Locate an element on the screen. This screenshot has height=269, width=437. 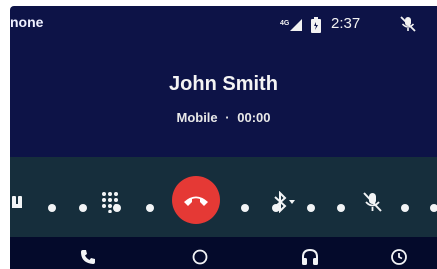
bottom-nav is located at coordinates (223, 253).